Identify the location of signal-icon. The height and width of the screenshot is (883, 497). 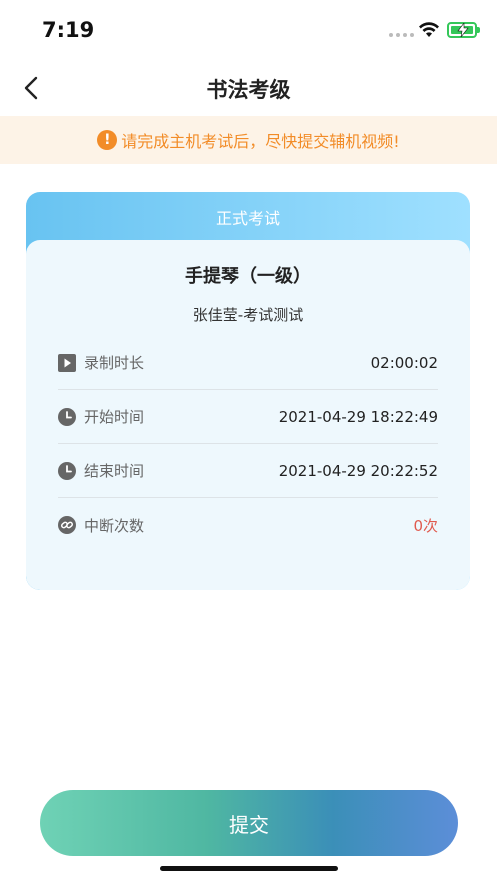
(401, 35).